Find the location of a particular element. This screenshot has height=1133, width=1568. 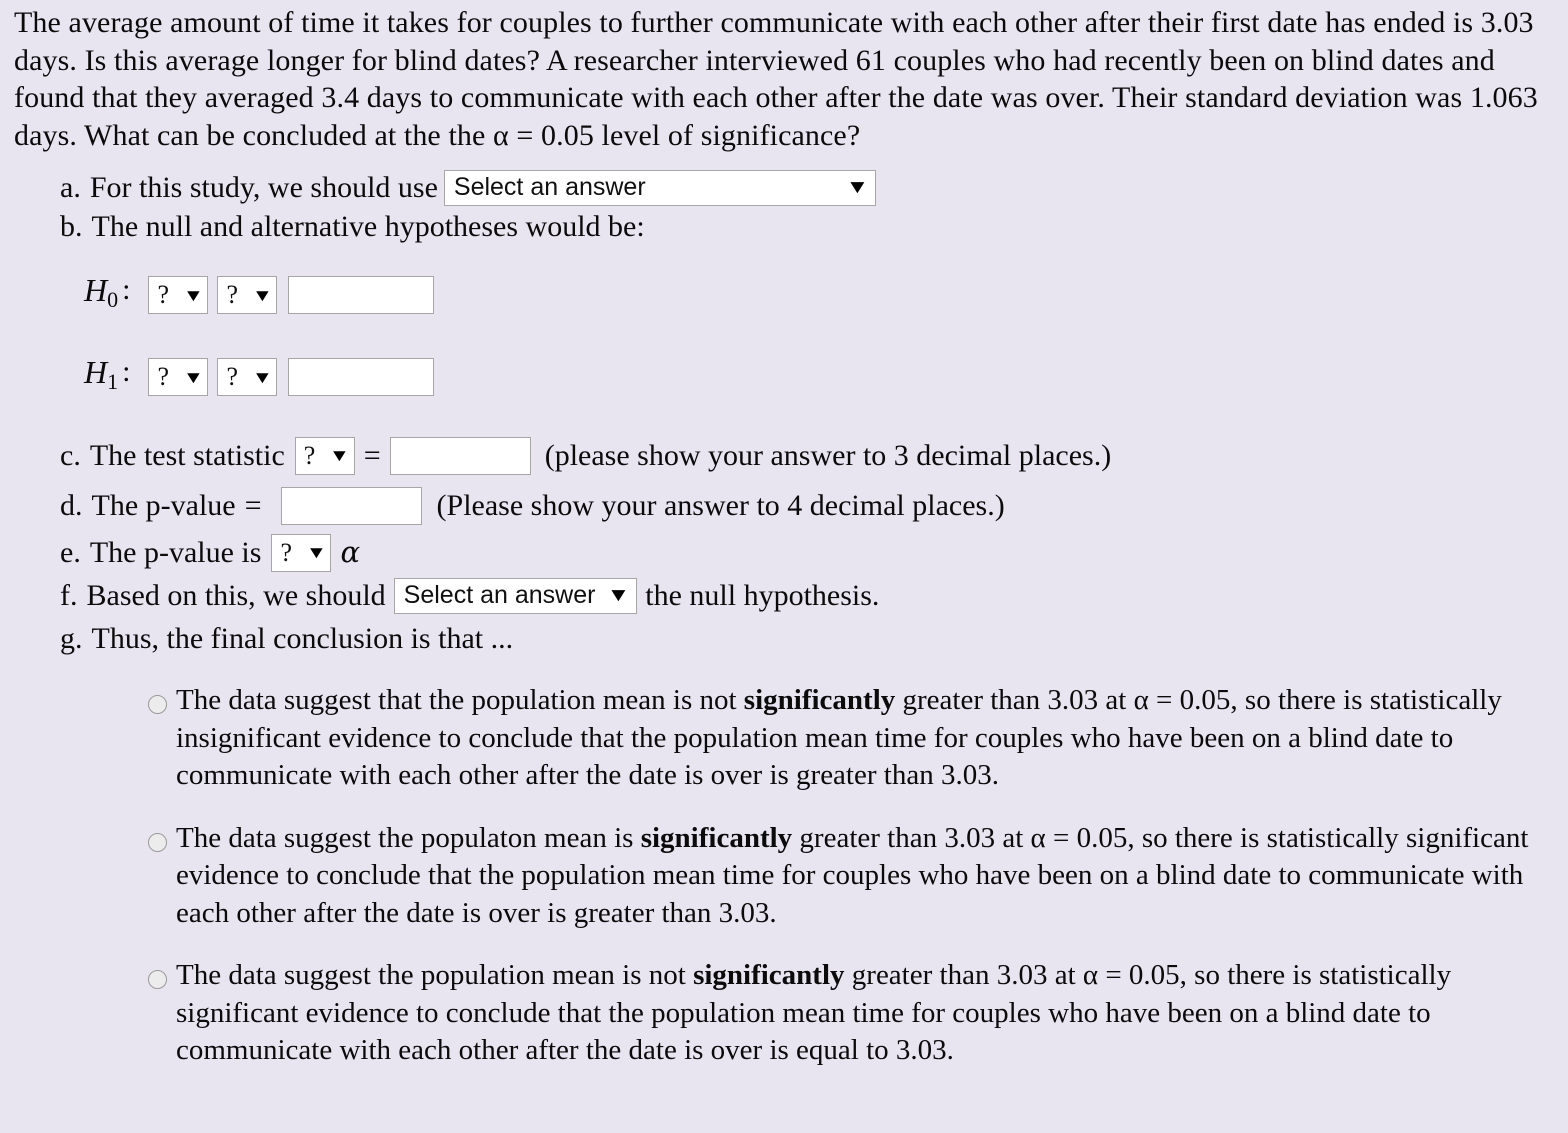

test-statistic-select-value: ? is located at coordinates (309, 455).